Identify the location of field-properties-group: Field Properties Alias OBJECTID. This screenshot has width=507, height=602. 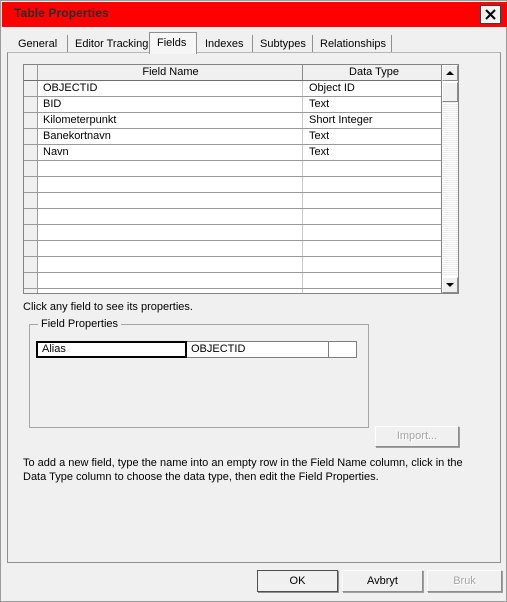
(199, 373).